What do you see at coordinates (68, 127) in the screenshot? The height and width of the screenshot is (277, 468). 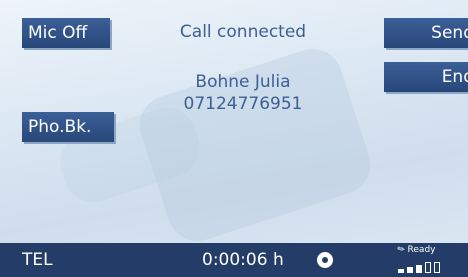 I see `phonebook-button: Pho.Bk.` at bounding box center [68, 127].